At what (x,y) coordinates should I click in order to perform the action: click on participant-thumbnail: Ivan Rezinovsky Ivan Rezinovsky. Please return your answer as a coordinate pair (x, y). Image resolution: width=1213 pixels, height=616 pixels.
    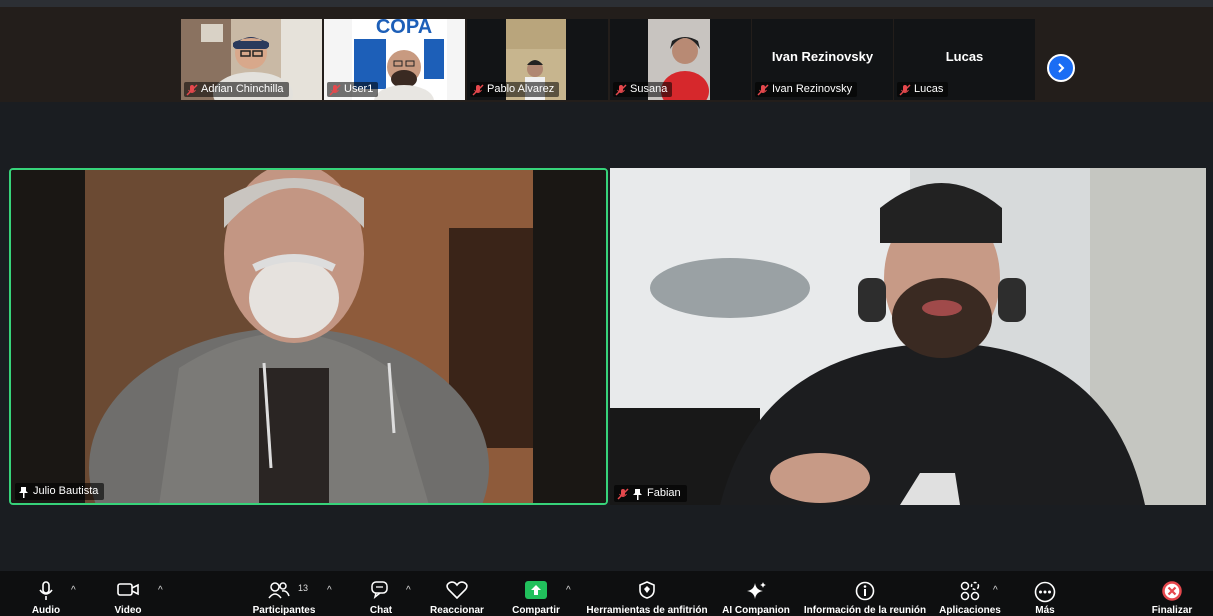
    Looking at the image, I should click on (822, 59).